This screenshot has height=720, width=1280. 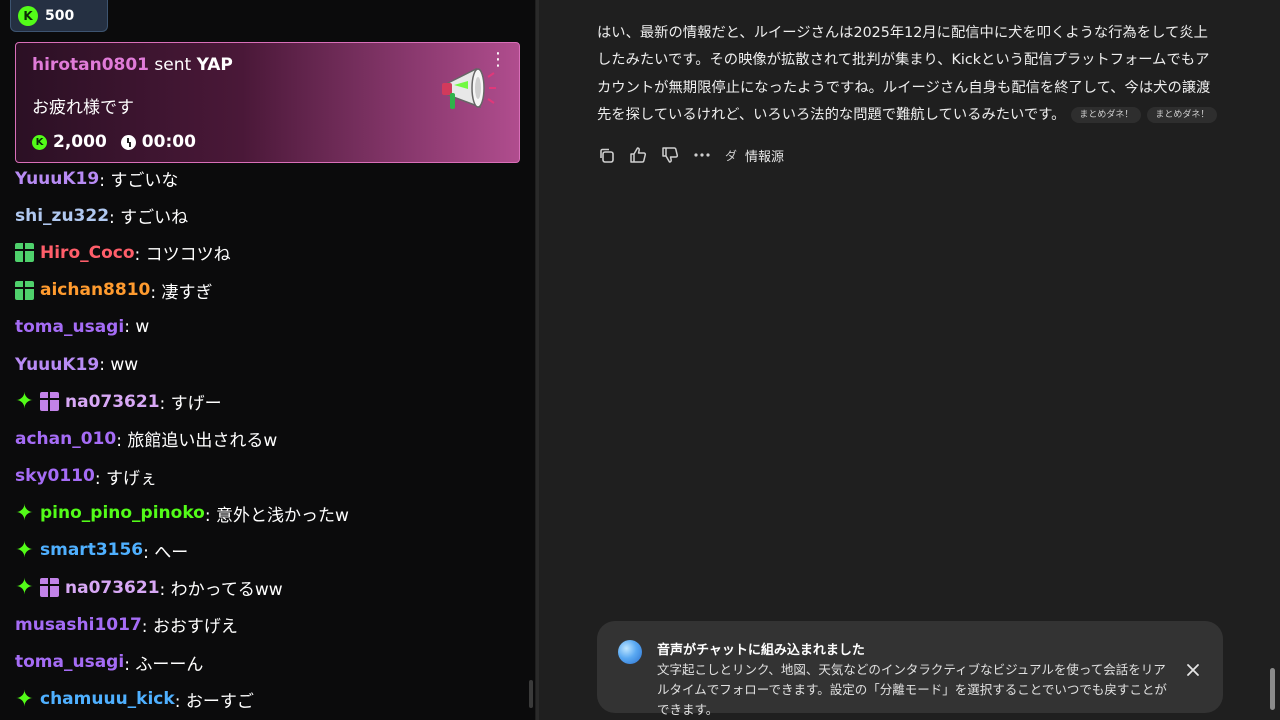 I want to click on thumbs-down-button, so click(x=670, y=155).